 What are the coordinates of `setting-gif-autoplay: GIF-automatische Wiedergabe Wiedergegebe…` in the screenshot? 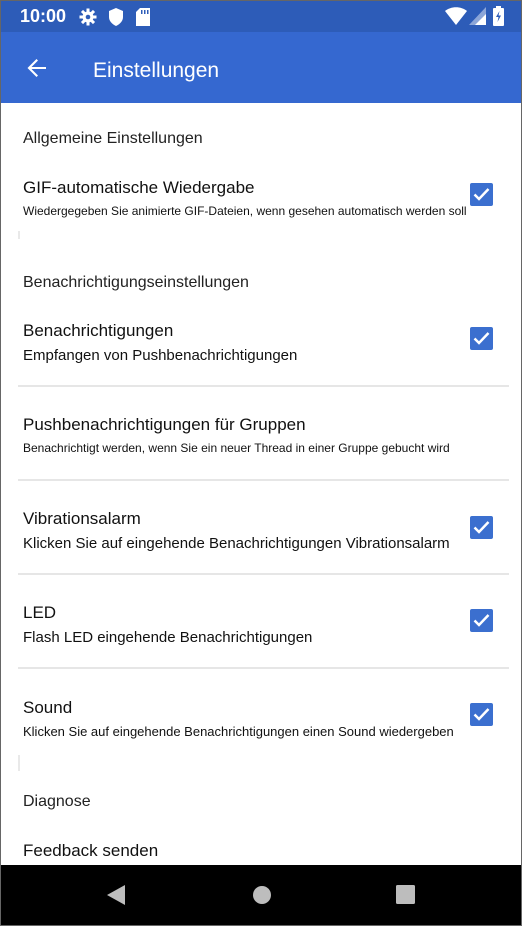 It's located at (263, 198).